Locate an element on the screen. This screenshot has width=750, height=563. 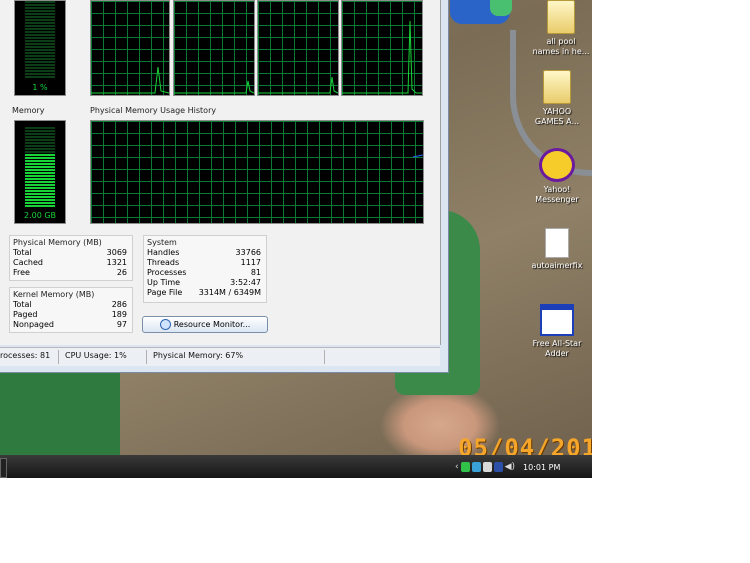
shield-icon is located at coordinates (165, 324).